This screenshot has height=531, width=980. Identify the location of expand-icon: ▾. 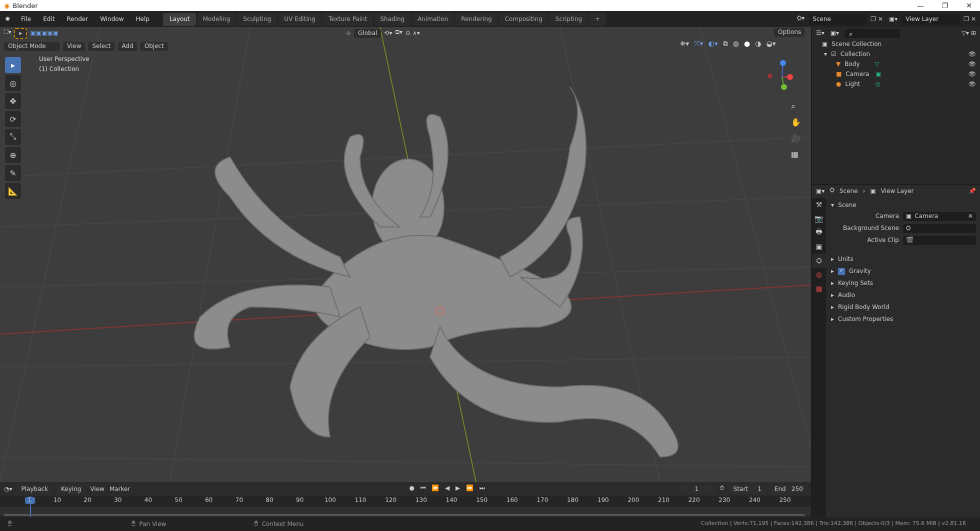
(825, 54).